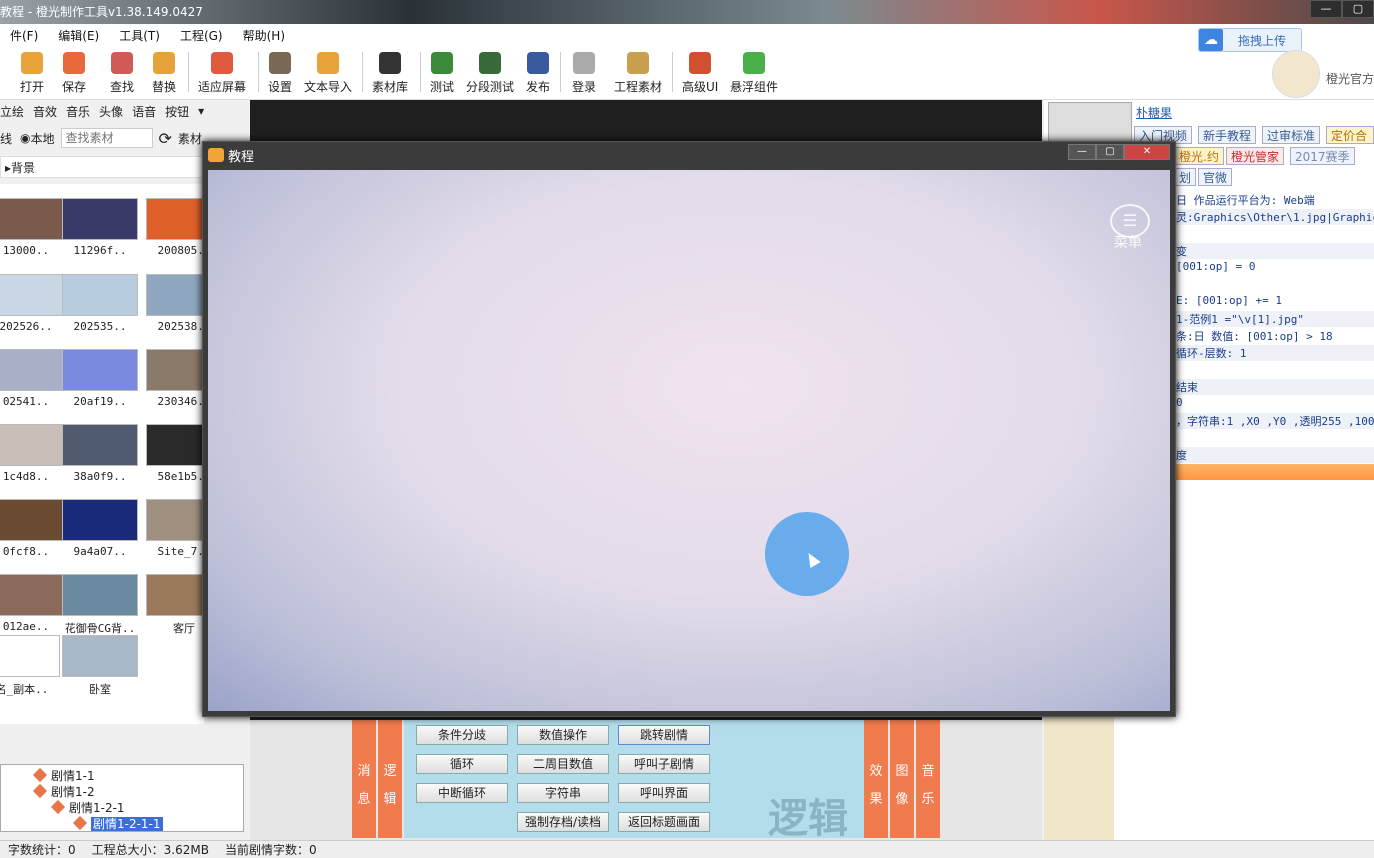 The image size is (1374, 858). Describe the element at coordinates (1255, 156) in the screenshot. I see `tag-manager: 橙光管家` at that location.